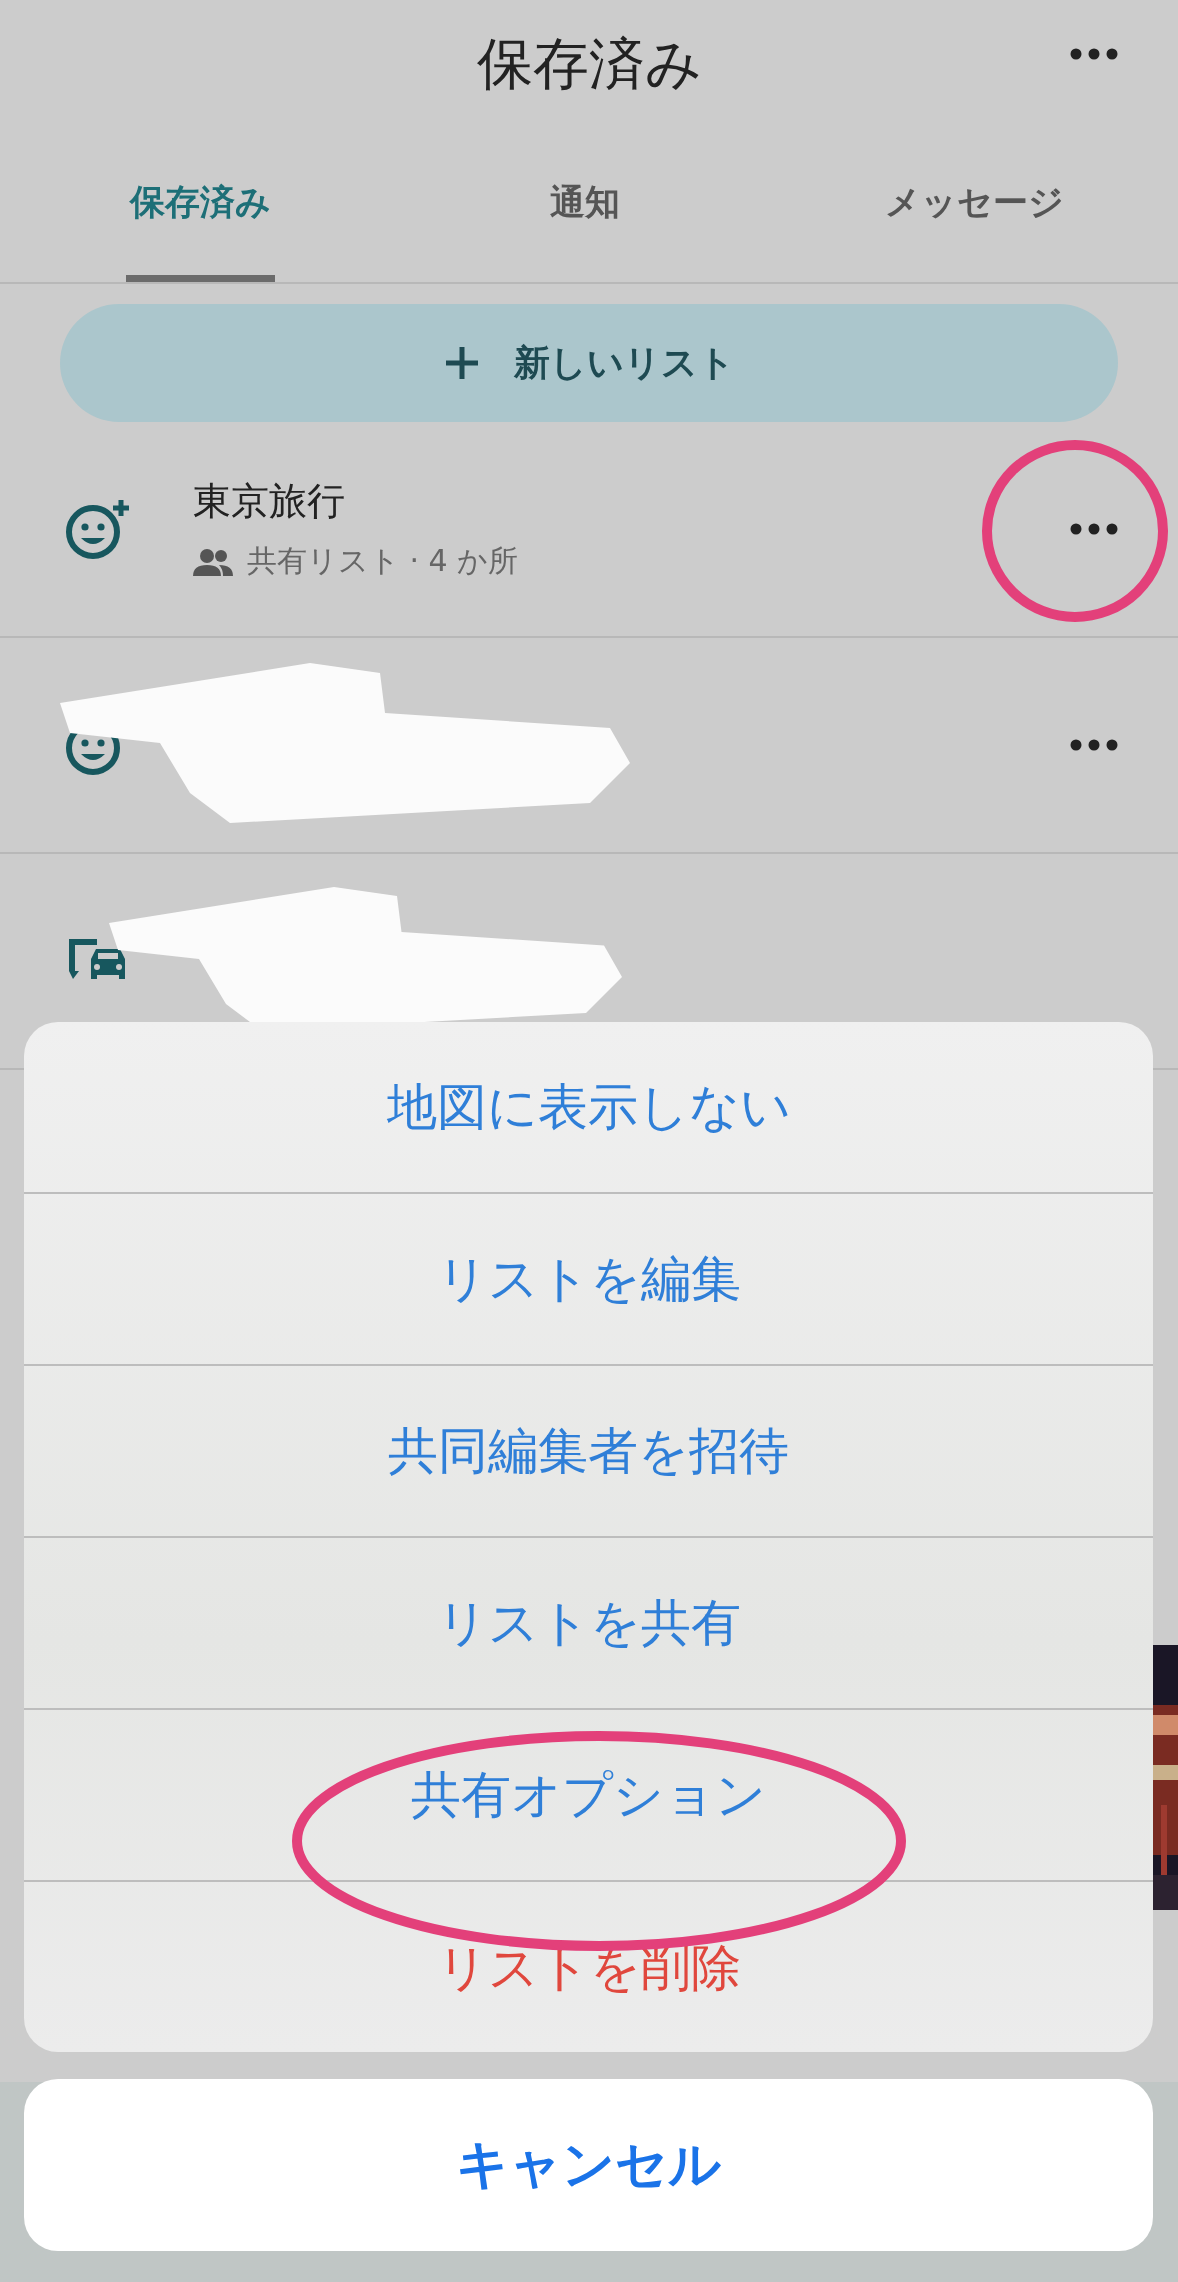 This screenshot has width=1178, height=2282. I want to click on plus-icon, so click(461, 363).